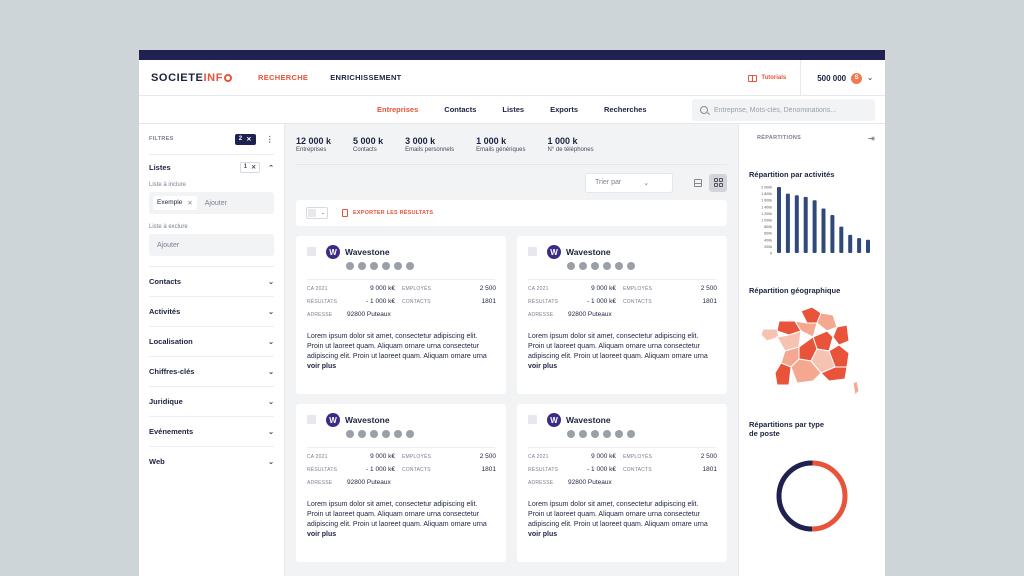  Describe the element at coordinates (211, 401) in the screenshot. I see `section-juridique: Juridique ⌄` at that location.